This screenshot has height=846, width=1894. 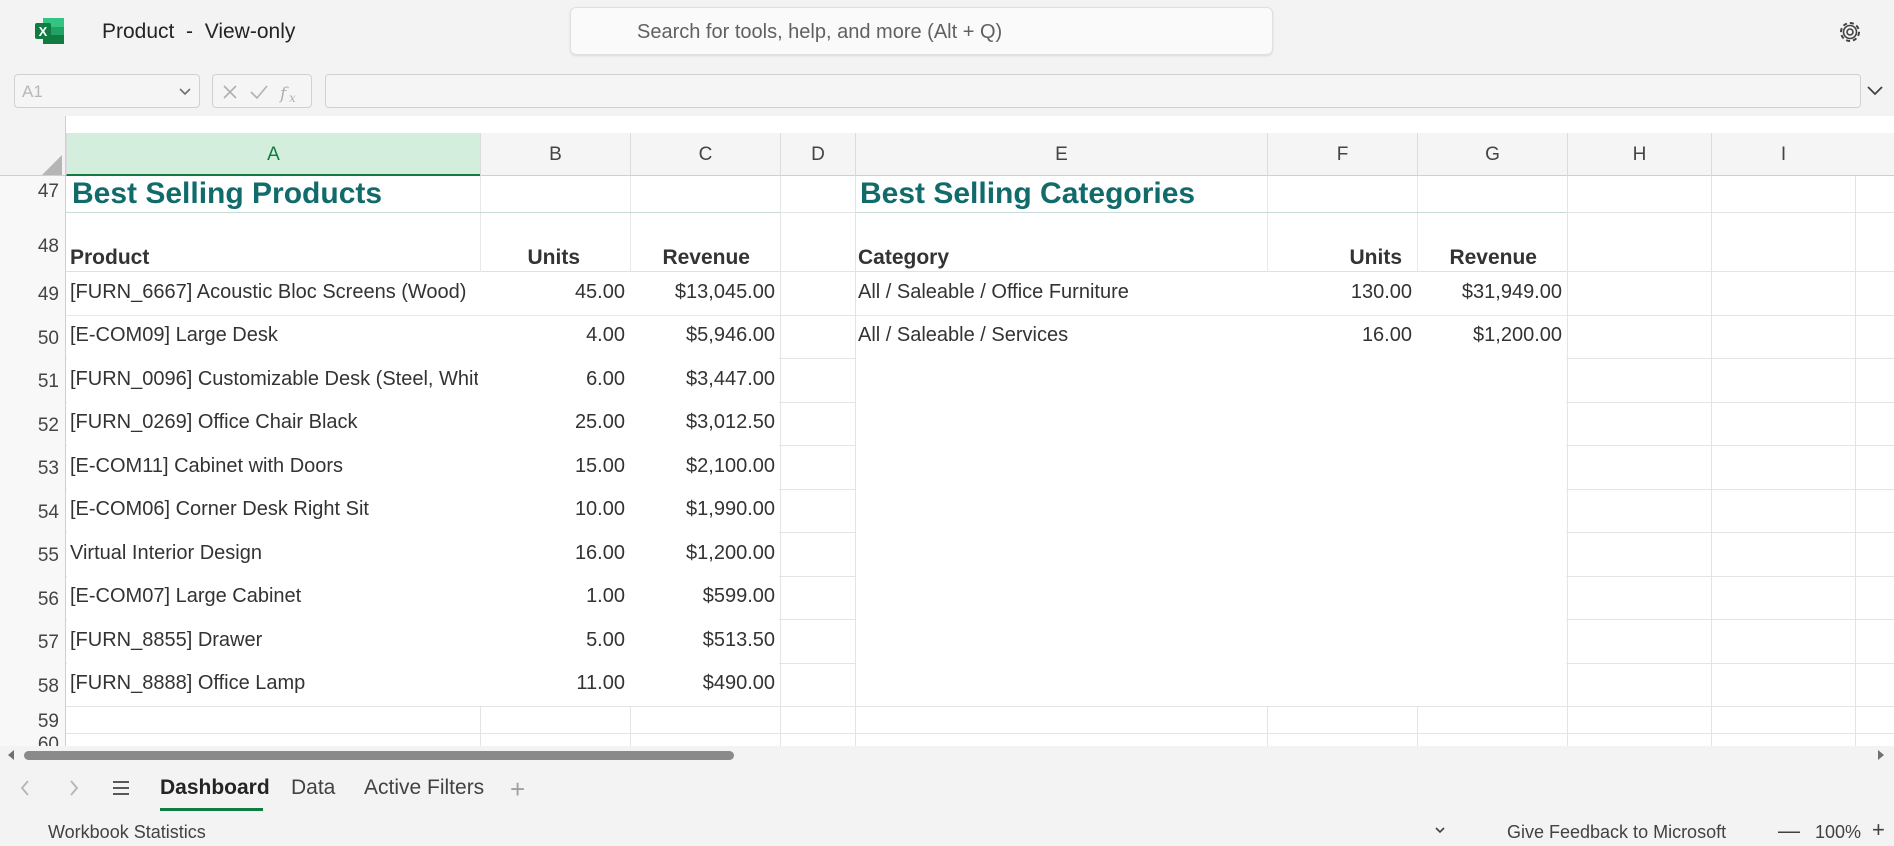 I want to click on row-header-59: 59, so click(x=33, y=719).